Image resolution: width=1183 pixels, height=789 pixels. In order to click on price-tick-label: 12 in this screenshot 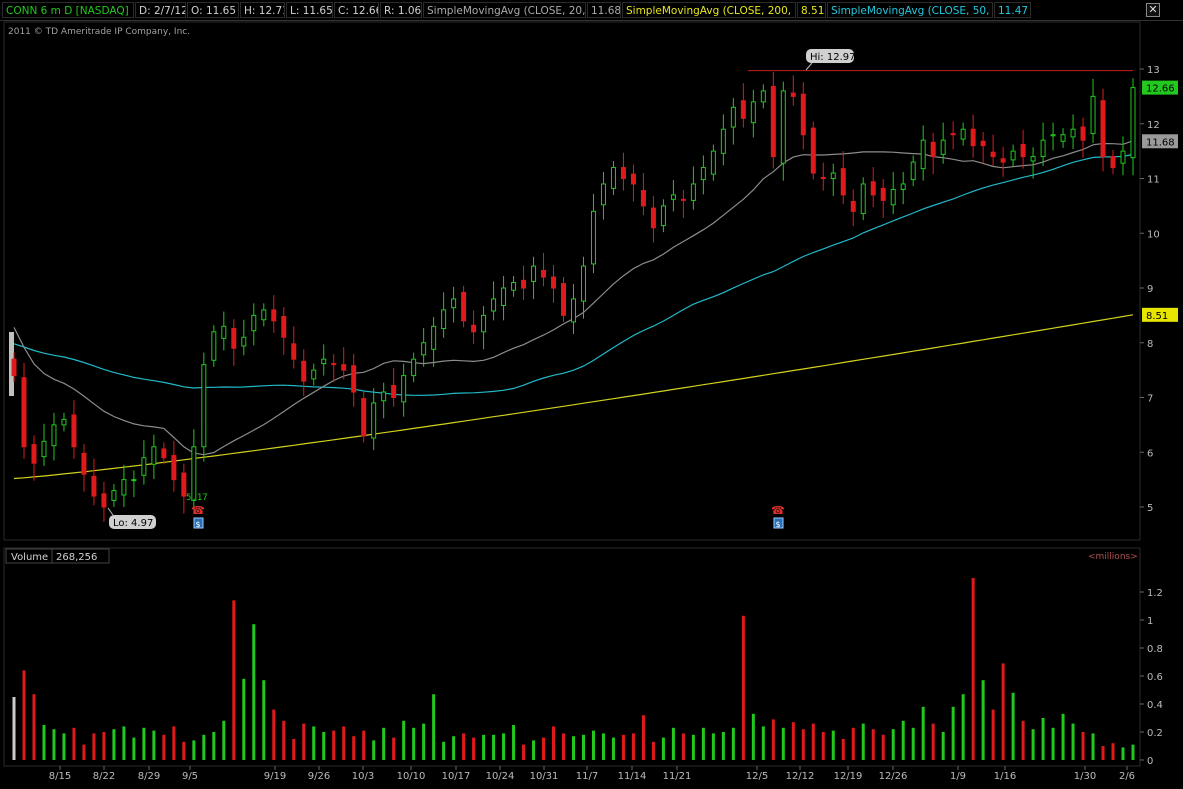, I will do `click(1153, 125)`.